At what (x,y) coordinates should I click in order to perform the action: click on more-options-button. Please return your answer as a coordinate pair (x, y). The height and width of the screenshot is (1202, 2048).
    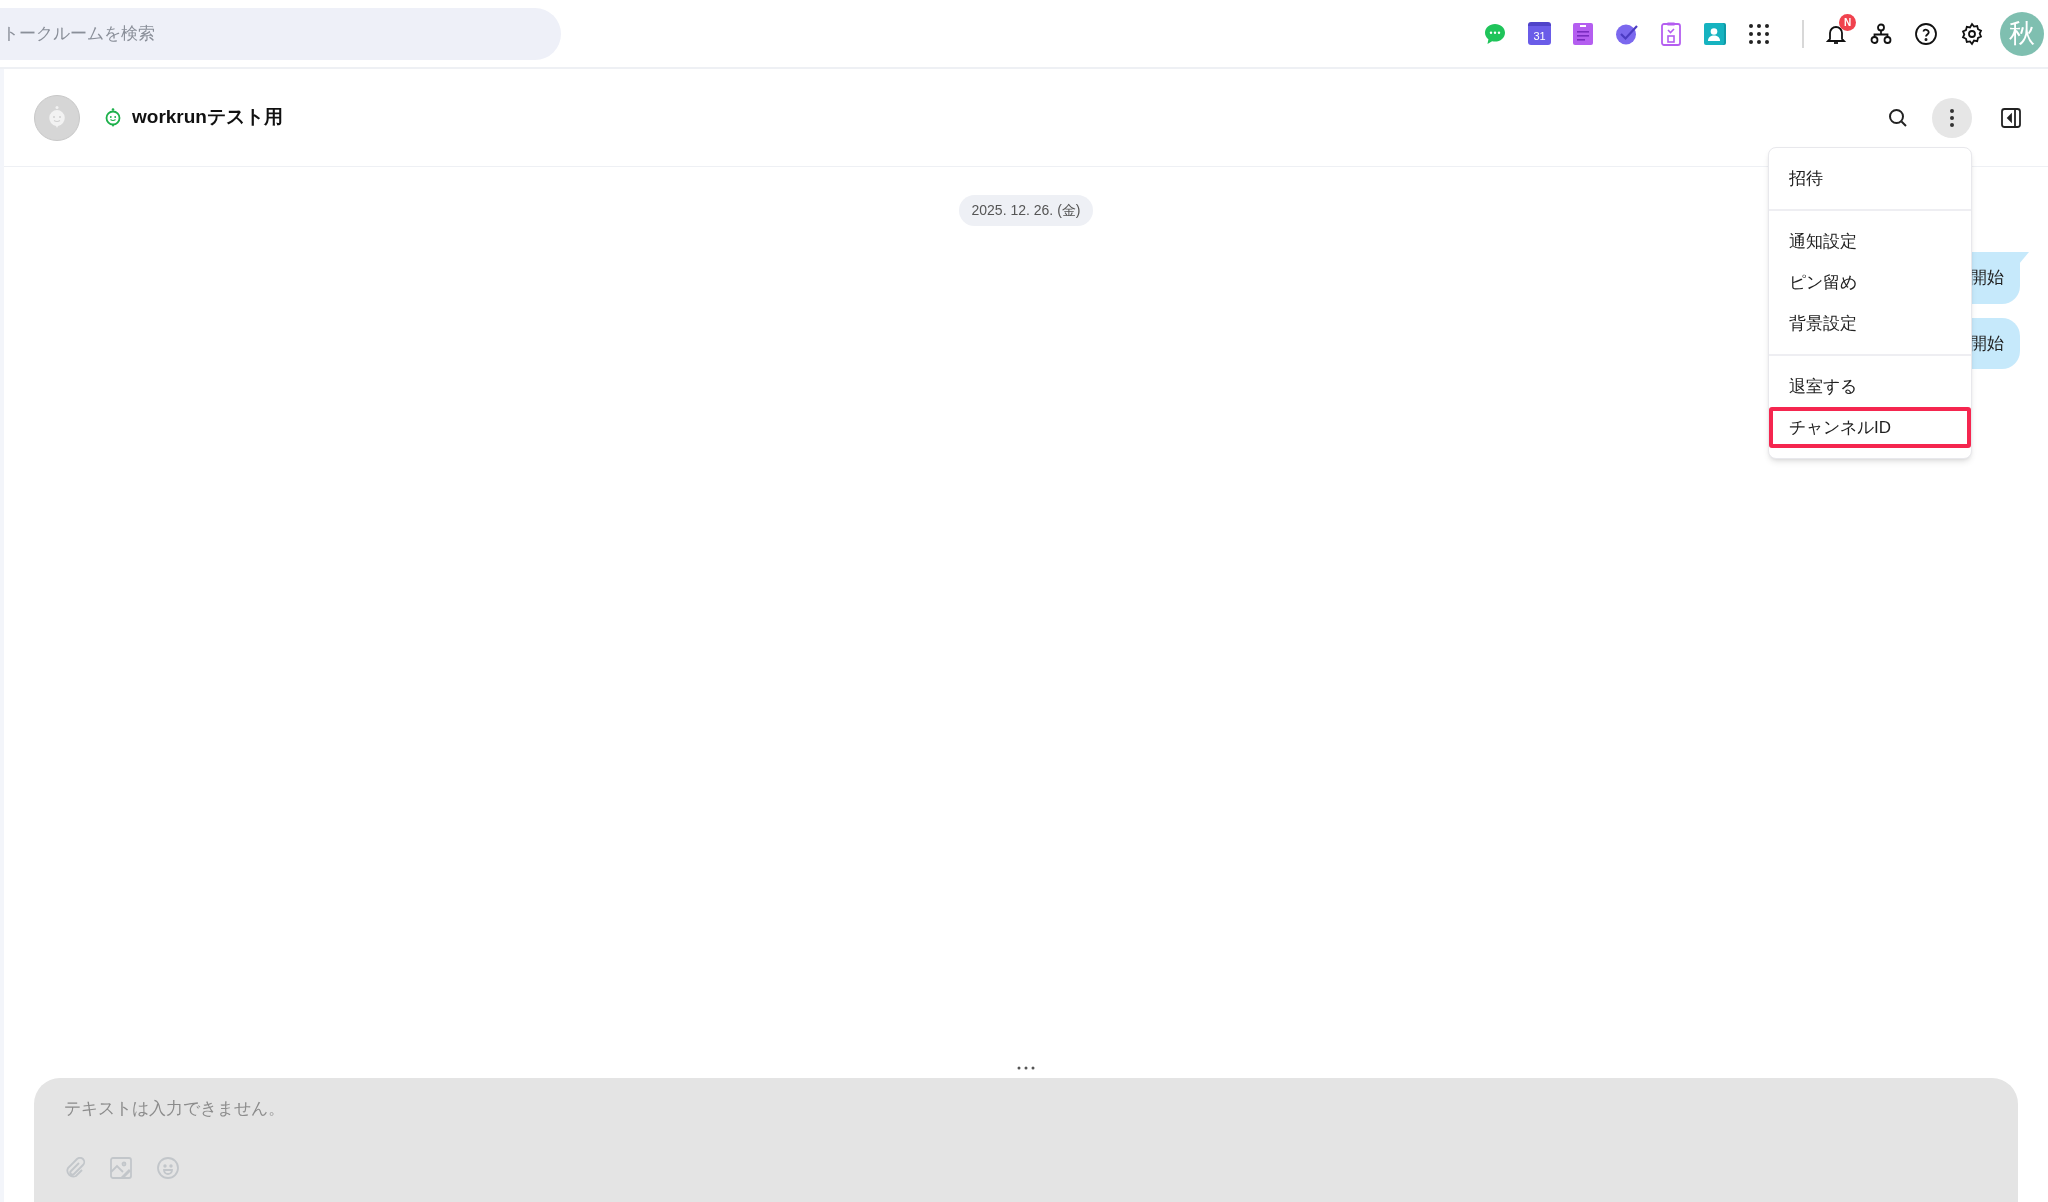
    Looking at the image, I should click on (1952, 117).